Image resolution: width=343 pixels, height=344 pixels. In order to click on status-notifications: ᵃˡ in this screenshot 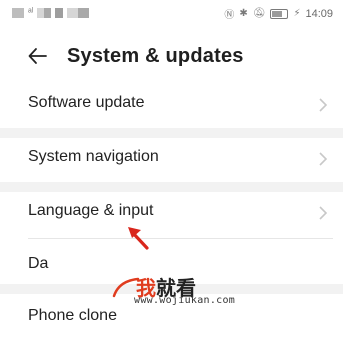, I will do `click(51, 12)`.